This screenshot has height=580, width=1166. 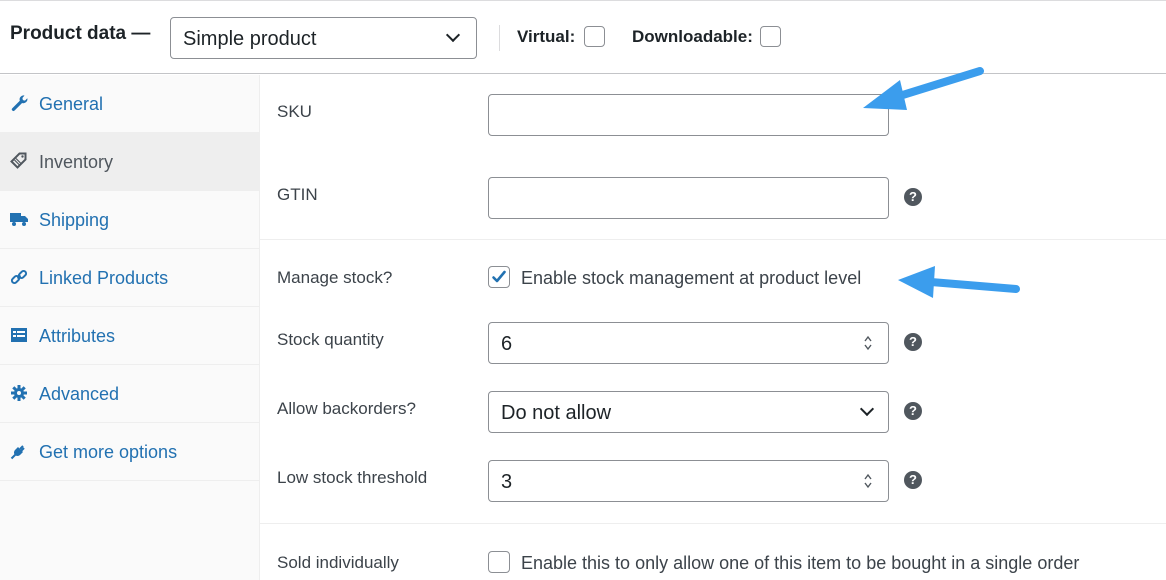 What do you see at coordinates (76, 162) in the screenshot?
I see `tab-inventory-label: Inventory` at bounding box center [76, 162].